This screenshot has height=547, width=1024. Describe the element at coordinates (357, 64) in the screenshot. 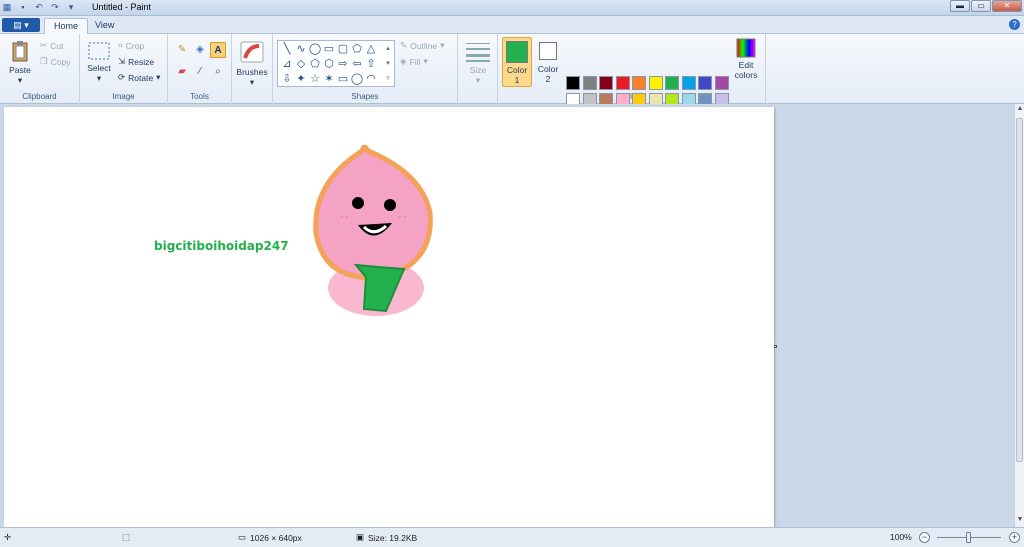

I see `left-arrow-shape-icon: ⇦` at that location.